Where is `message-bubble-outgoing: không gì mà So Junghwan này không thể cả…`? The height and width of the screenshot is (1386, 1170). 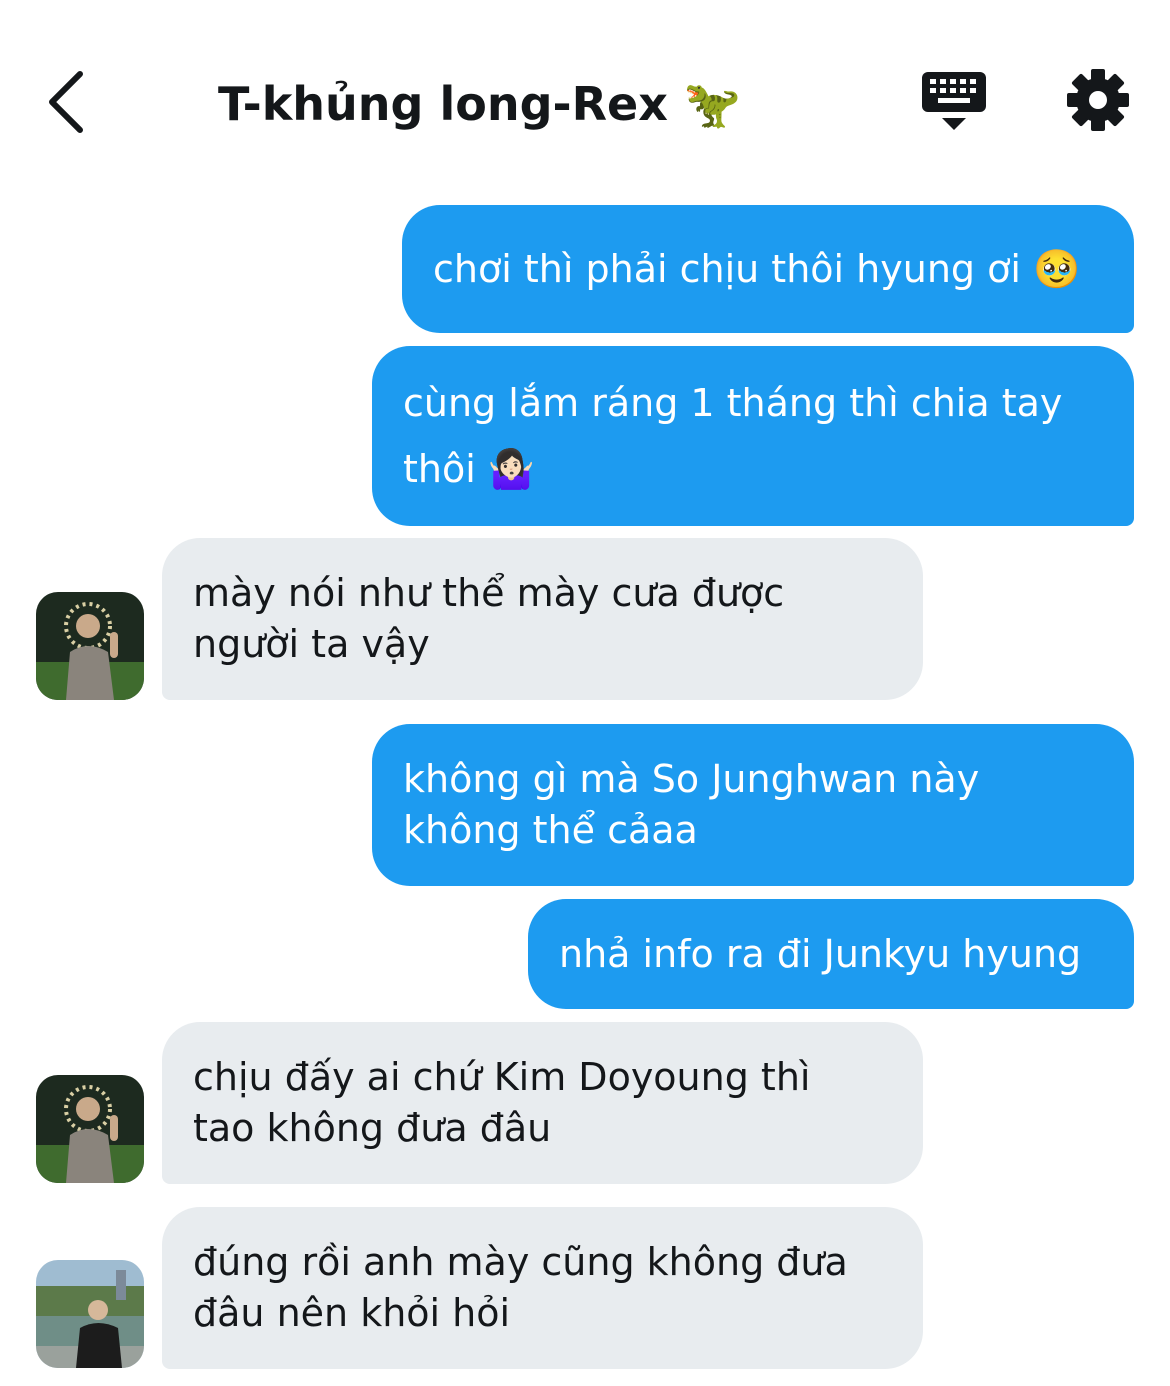 message-bubble-outgoing: không gì mà So Junghwan này không thể cả… is located at coordinates (753, 805).